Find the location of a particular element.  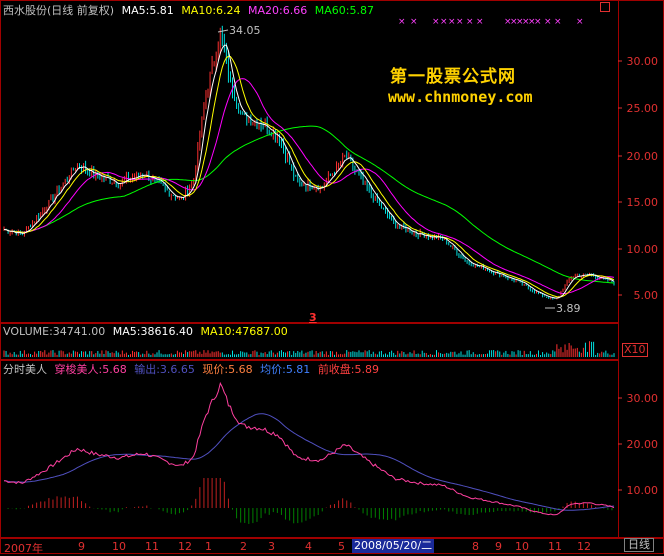

time-tick: 8 is located at coordinates (475, 546).